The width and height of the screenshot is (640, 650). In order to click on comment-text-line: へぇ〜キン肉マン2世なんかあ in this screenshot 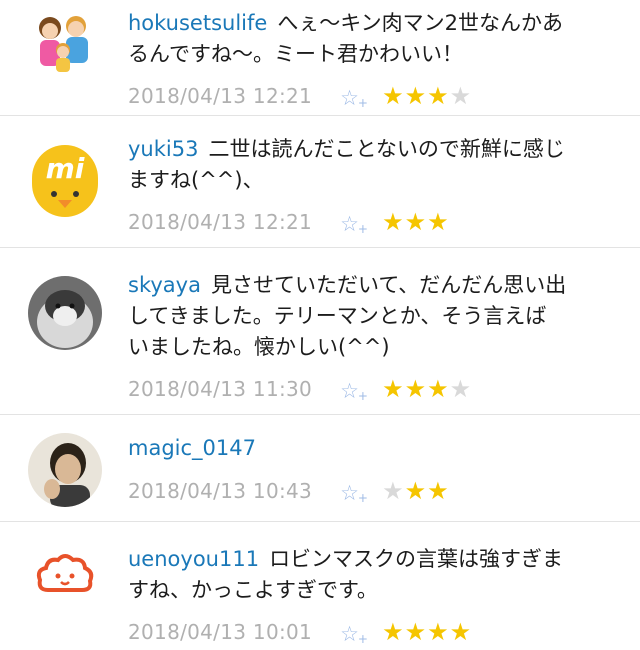, I will do `click(420, 23)`.